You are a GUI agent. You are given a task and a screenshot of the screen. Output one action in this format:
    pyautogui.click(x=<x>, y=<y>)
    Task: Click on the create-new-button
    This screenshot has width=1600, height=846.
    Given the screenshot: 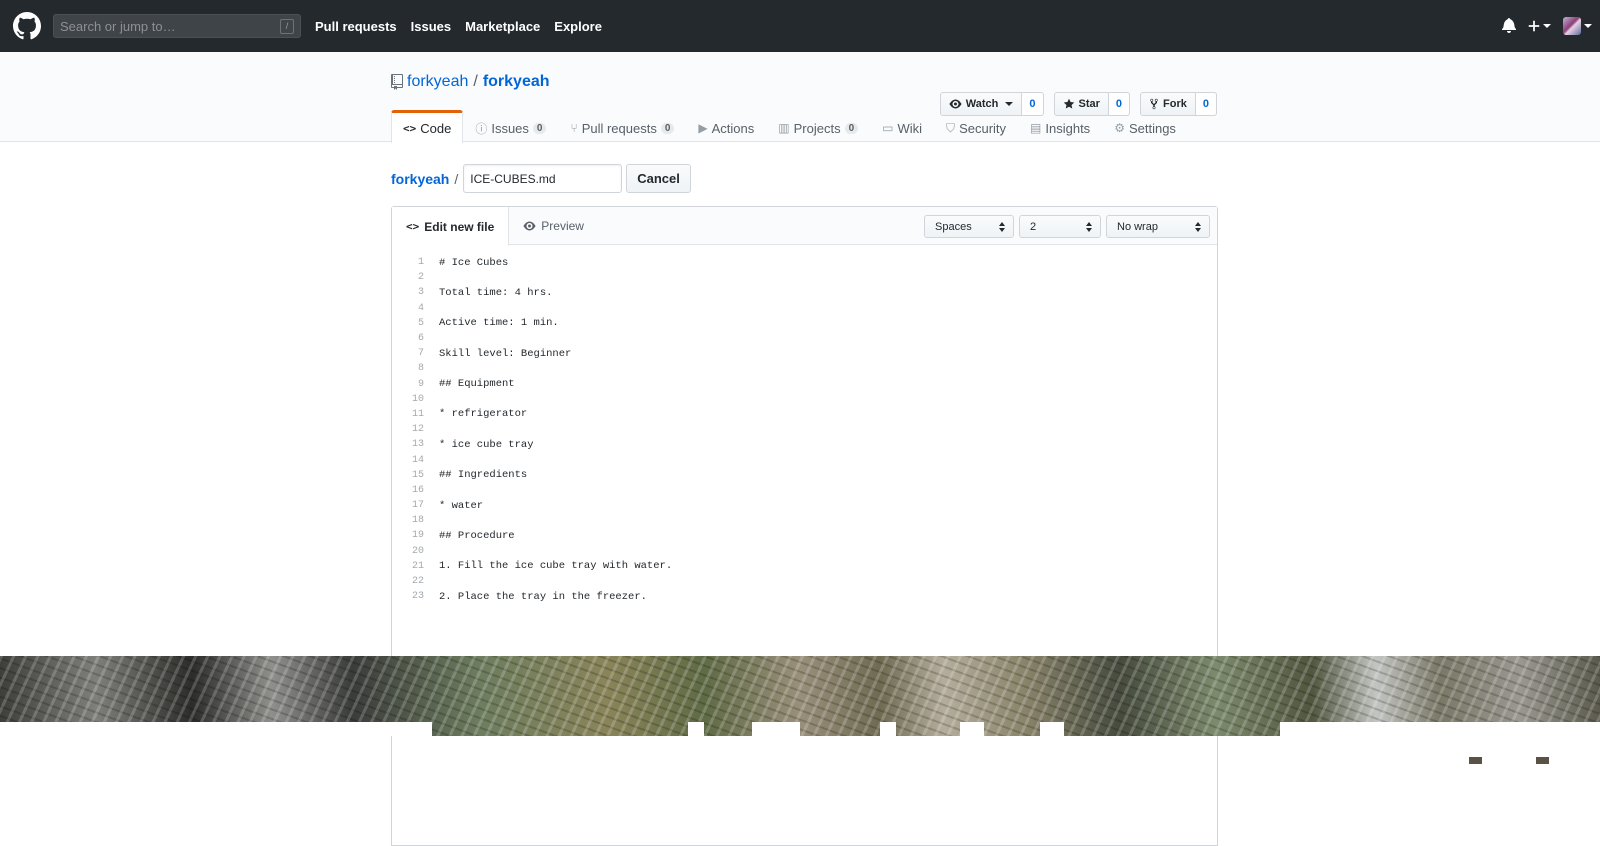 What is the action you would take?
    pyautogui.click(x=1539, y=26)
    